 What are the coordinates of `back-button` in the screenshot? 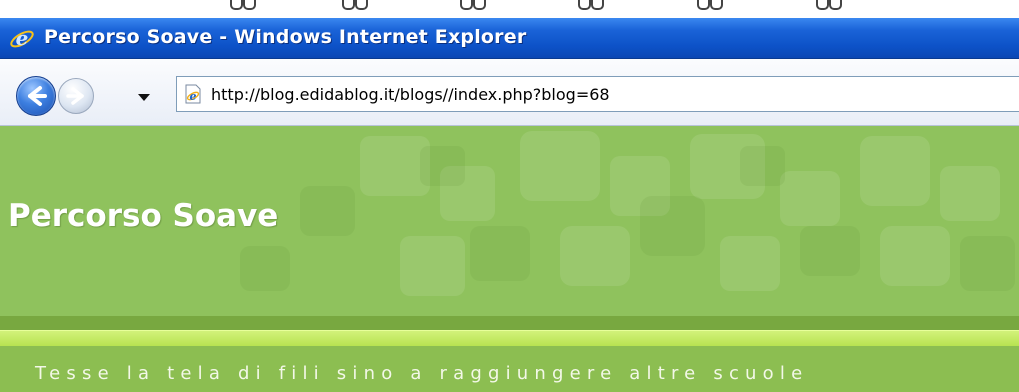 It's located at (36, 96).